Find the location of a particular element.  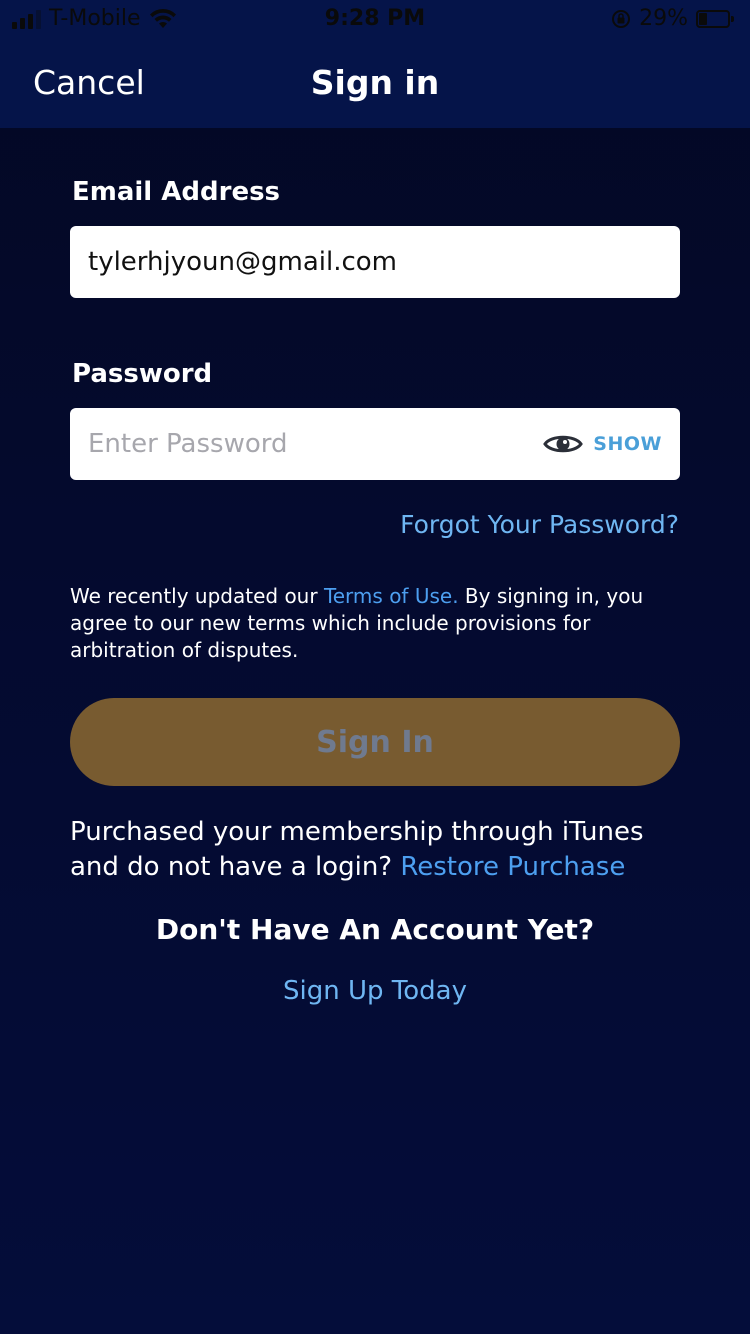

sign-up-link: Sign Up Today is located at coordinates (375, 991).